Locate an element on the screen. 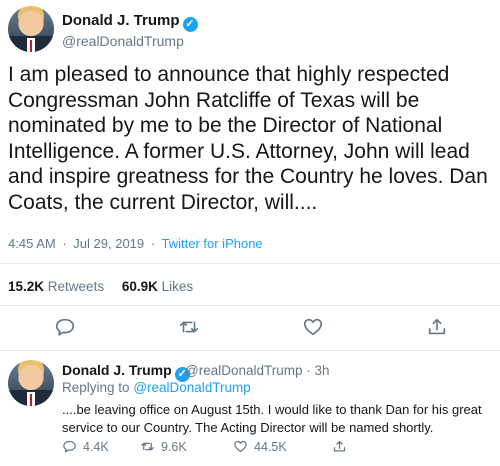  tweet-time: 4:45 AM is located at coordinates (32, 243).